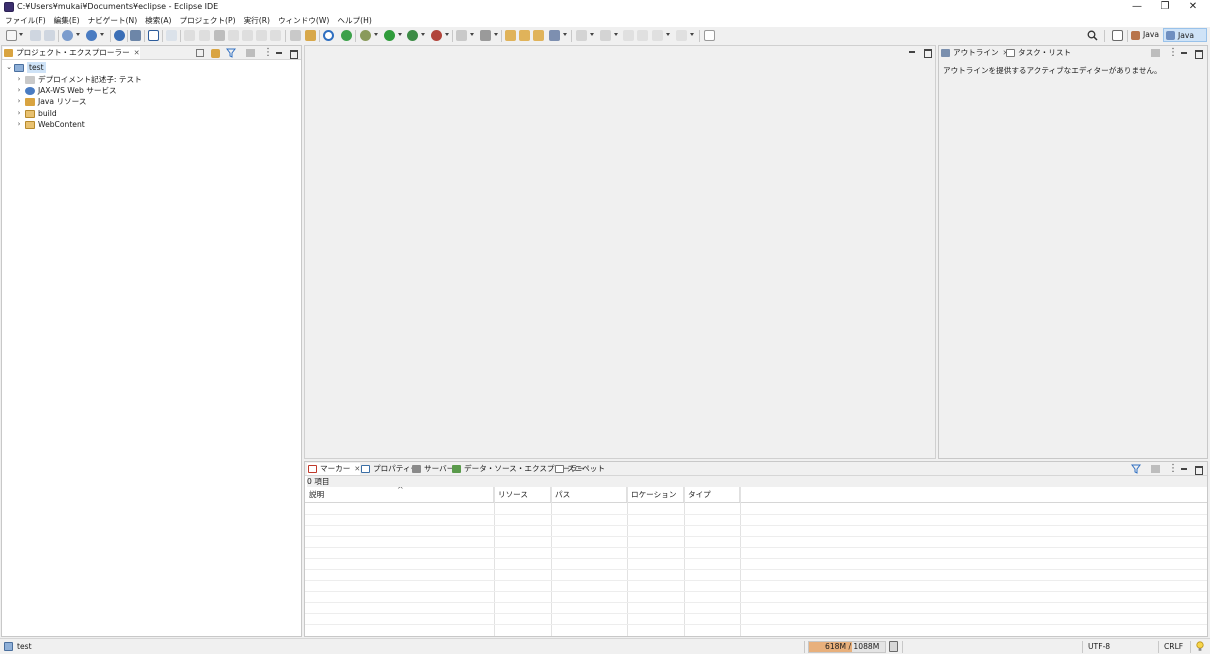 This screenshot has width=1210, height=654. I want to click on collapse-all-icon, so click(200, 53).